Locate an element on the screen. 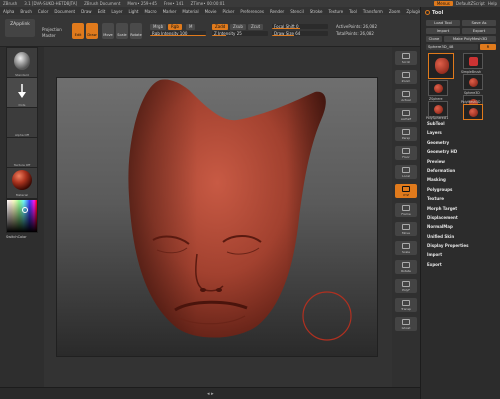 This screenshot has height=399, width=500. menu-draw: Draw is located at coordinates (86, 11).